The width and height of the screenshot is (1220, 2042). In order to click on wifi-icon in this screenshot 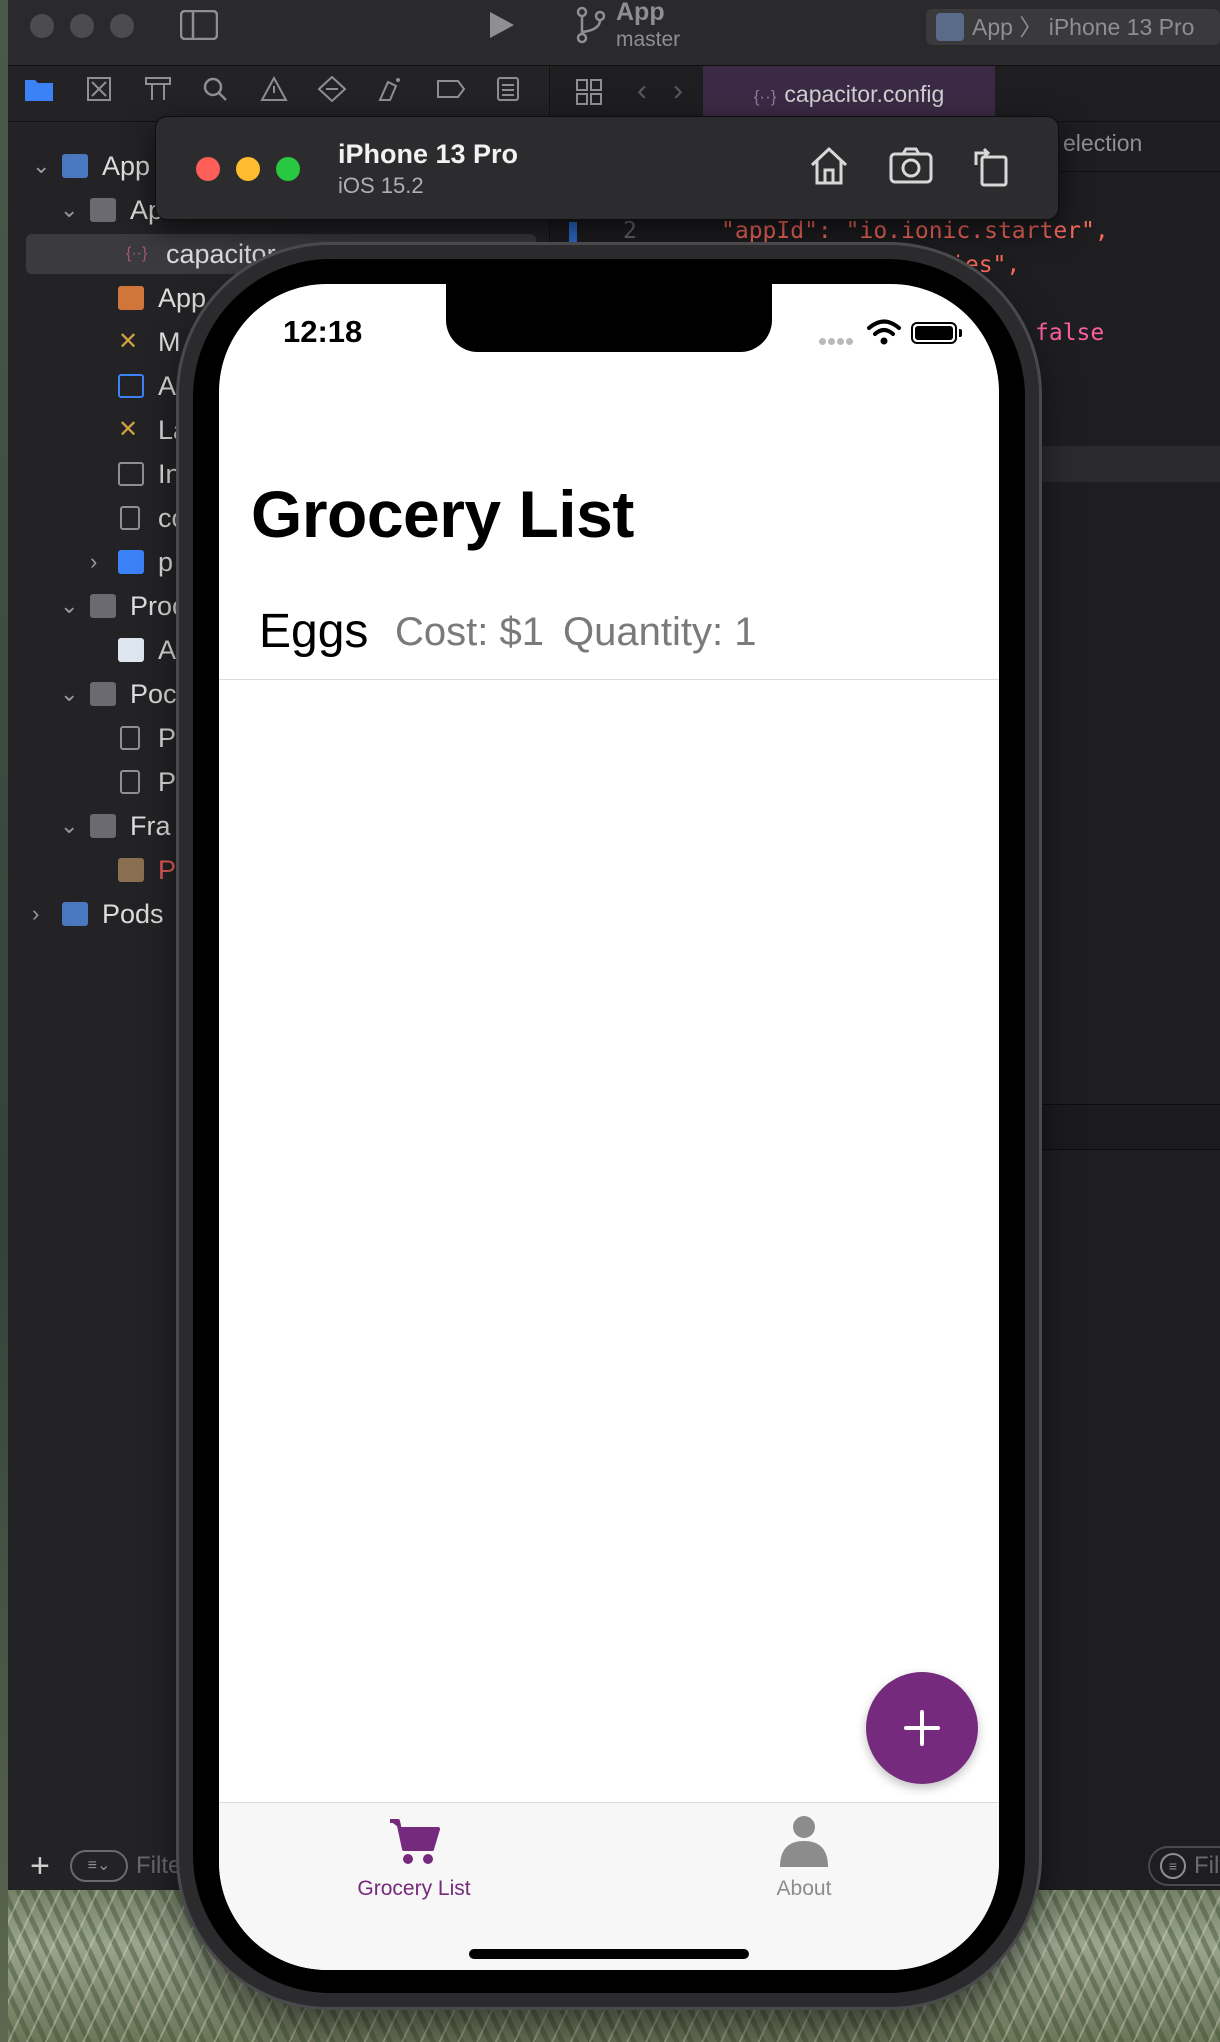, I will do `click(884, 334)`.